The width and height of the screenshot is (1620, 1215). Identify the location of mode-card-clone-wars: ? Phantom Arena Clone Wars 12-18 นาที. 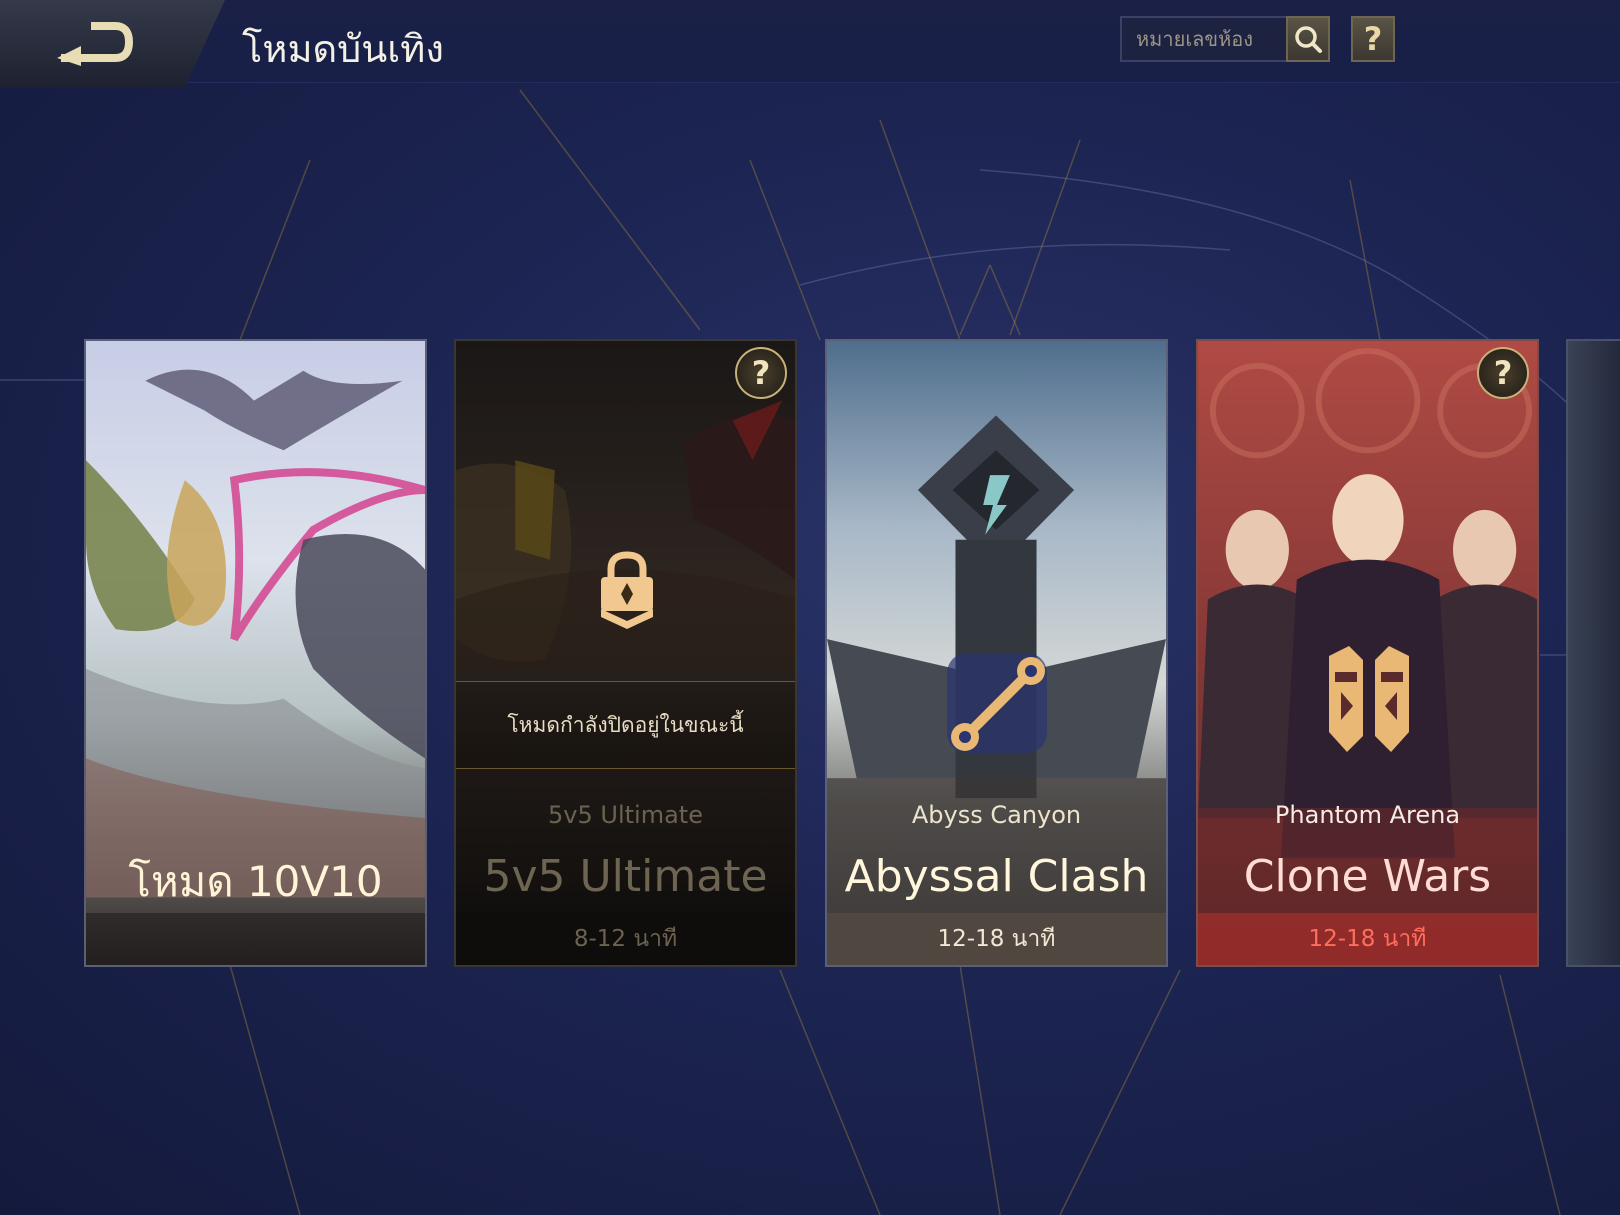
(1367, 653).